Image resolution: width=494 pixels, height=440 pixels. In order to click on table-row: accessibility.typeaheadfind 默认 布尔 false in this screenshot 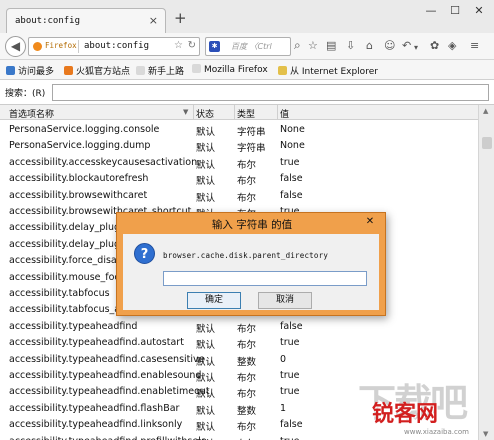, I will do `click(239, 327)`.